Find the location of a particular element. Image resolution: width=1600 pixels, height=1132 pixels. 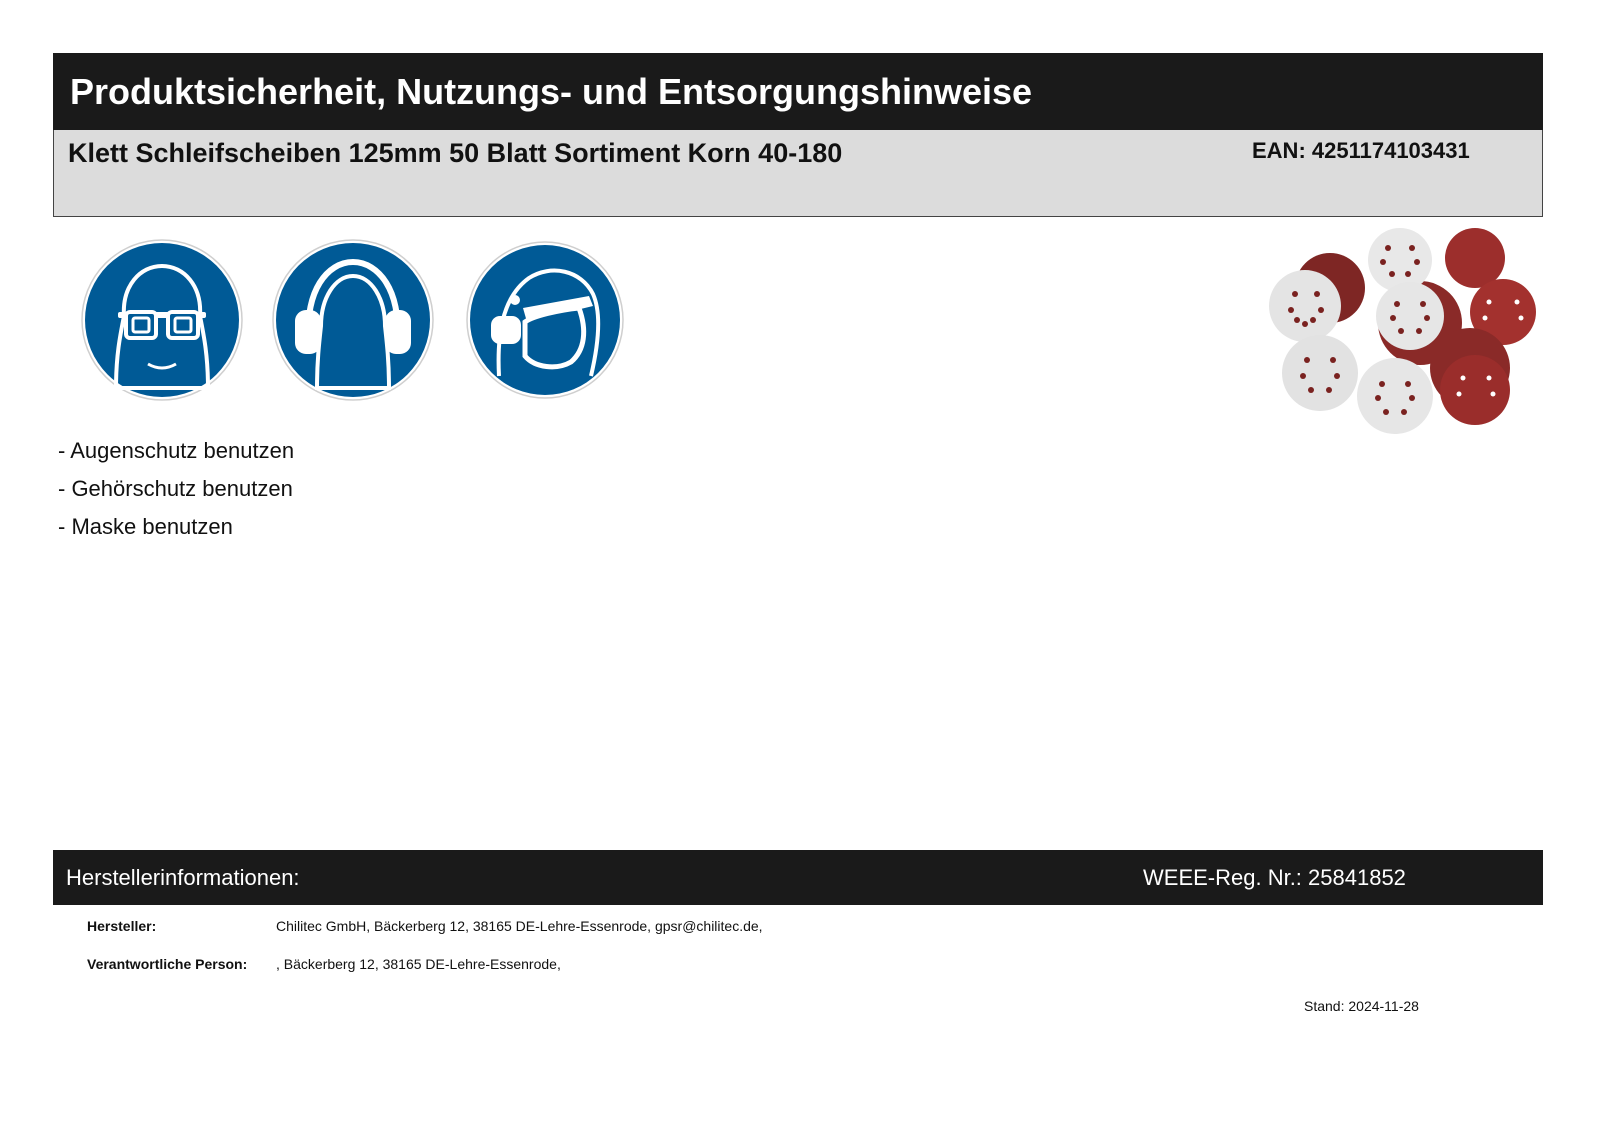

mask-sign-icon is located at coordinates (545, 320).